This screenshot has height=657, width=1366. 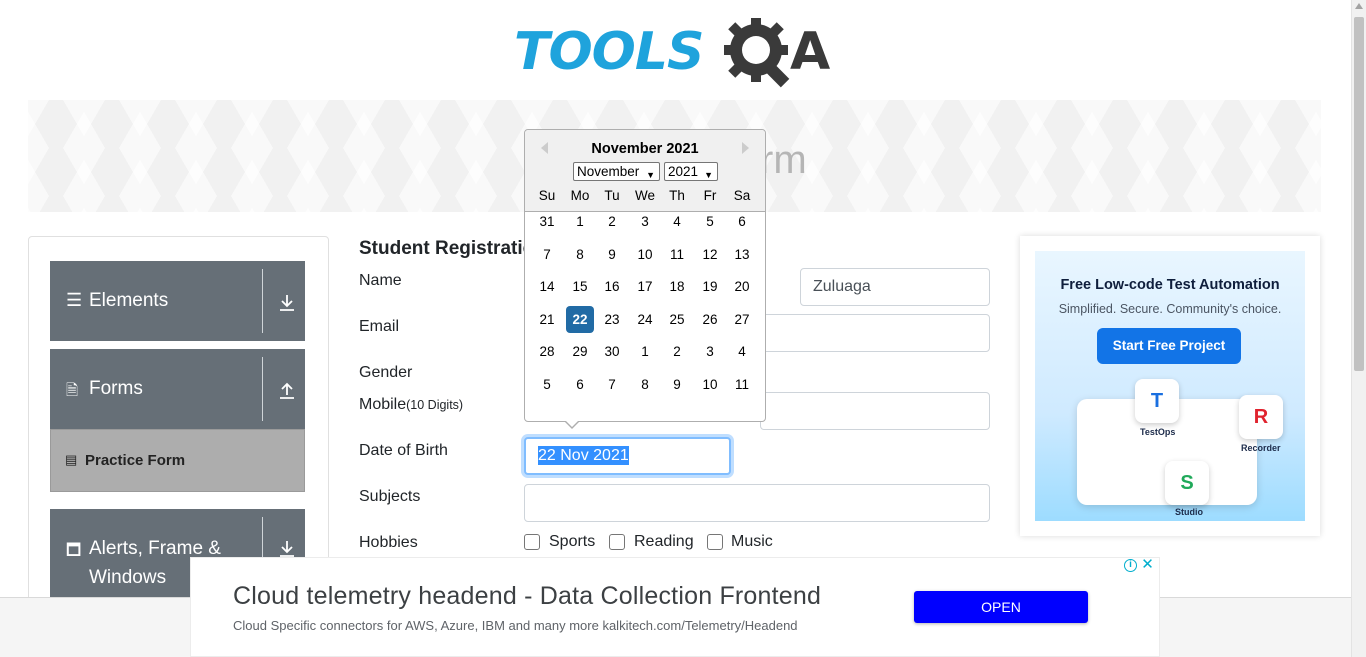 What do you see at coordinates (547, 351) in the screenshot?
I see `day-cell: 28` at bounding box center [547, 351].